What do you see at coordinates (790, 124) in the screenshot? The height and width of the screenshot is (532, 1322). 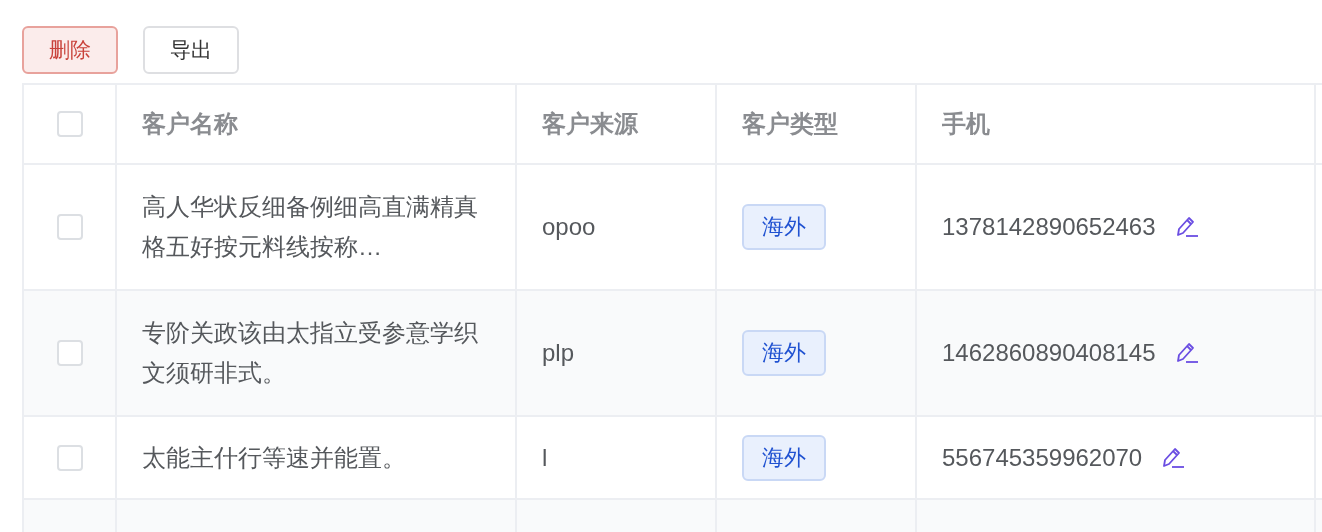 I see `column-header: 客户类型` at bounding box center [790, 124].